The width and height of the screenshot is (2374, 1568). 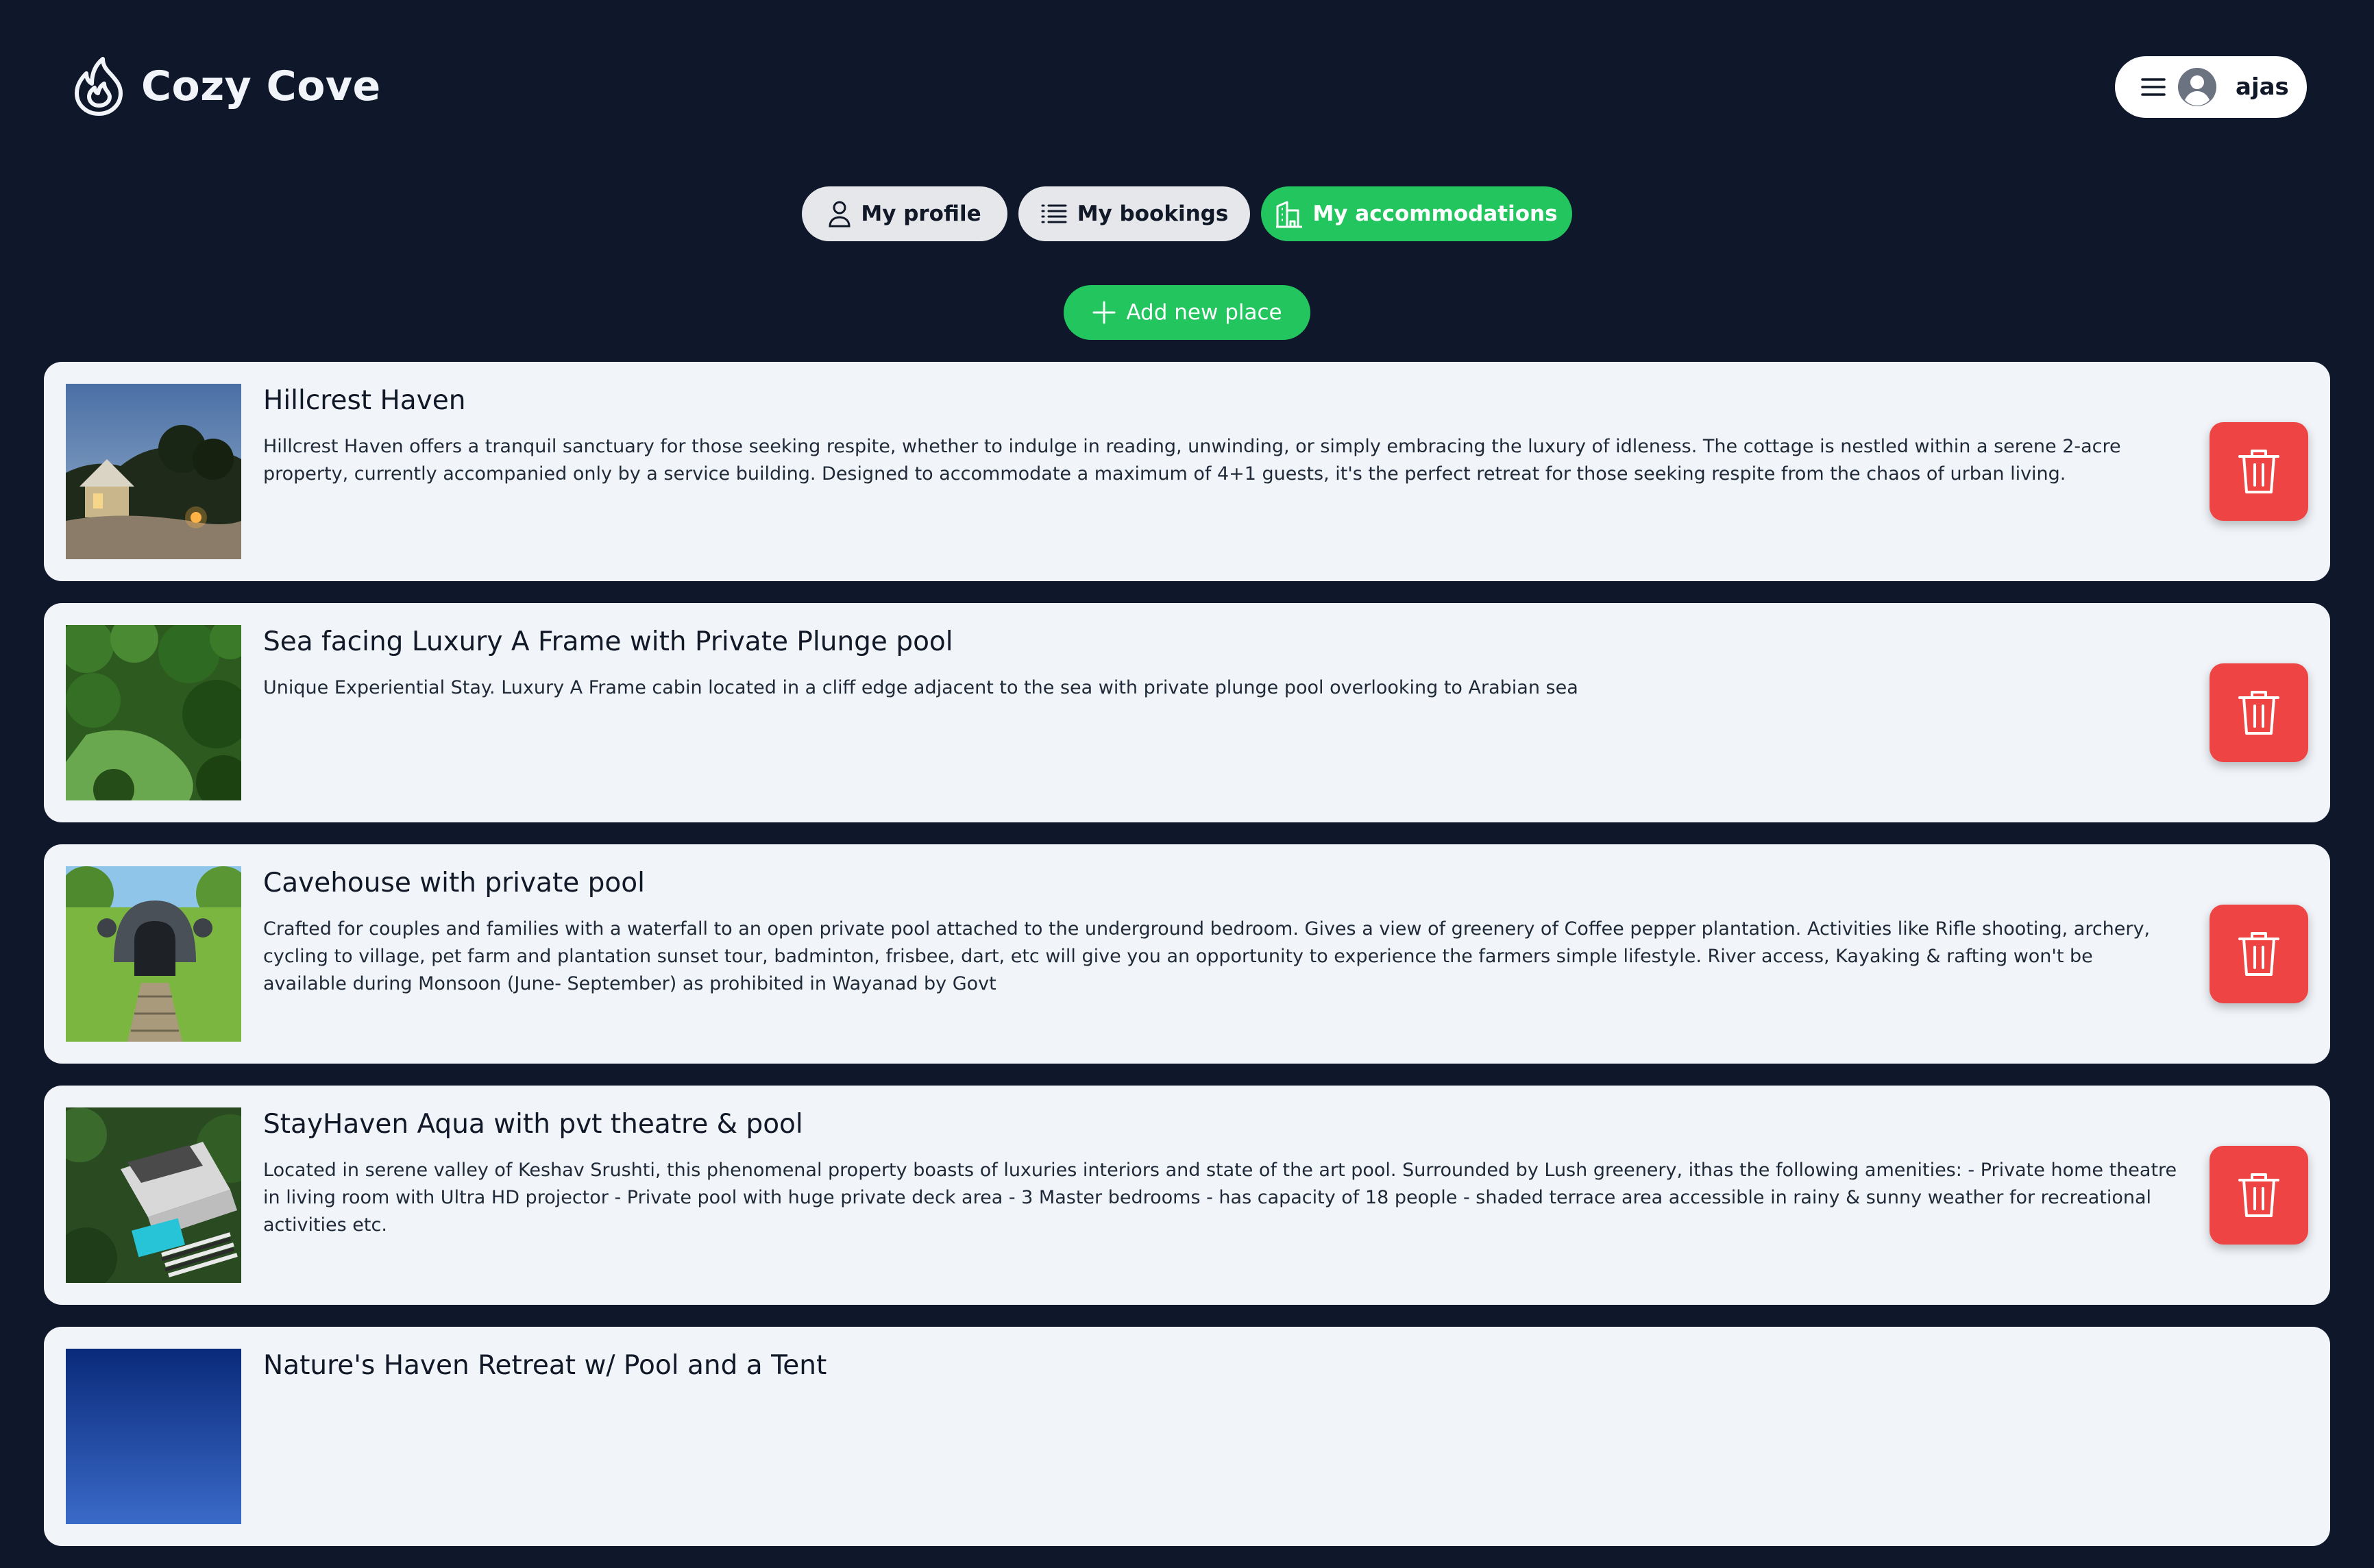 I want to click on tab-label: My bookings, so click(x=1153, y=213).